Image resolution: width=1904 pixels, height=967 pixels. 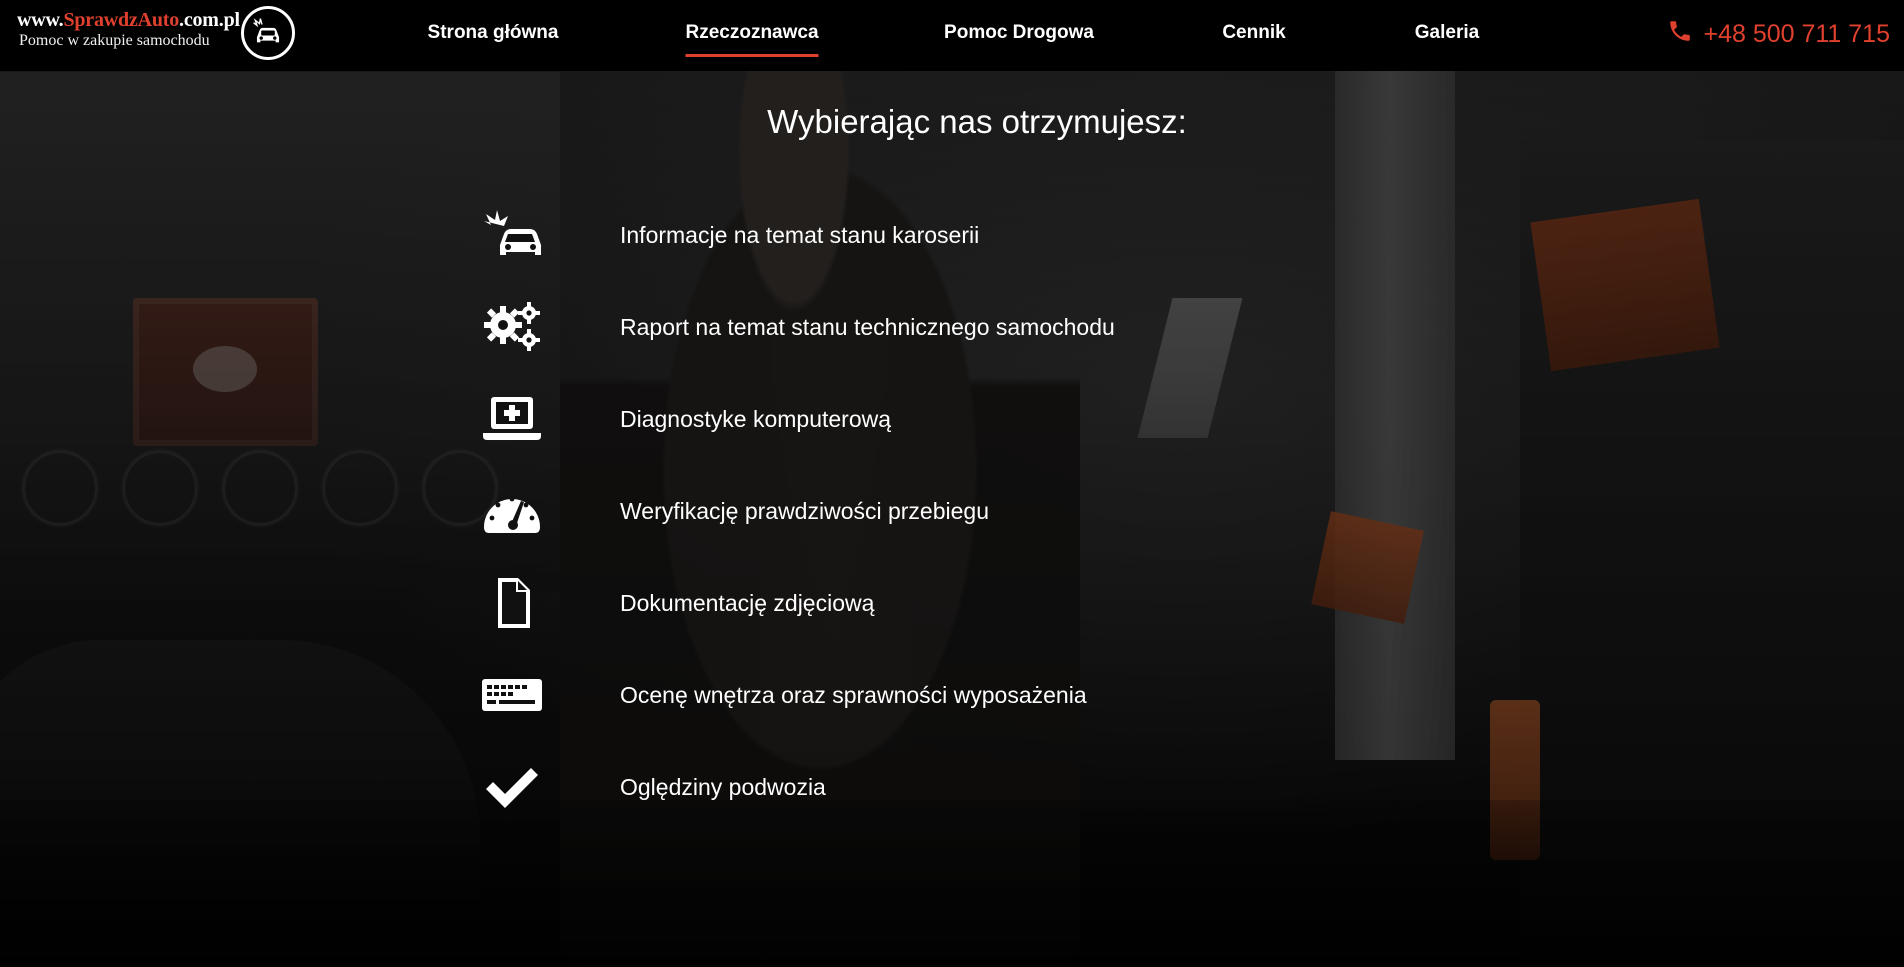 I want to click on speedometer-icon, so click(x=512, y=511).